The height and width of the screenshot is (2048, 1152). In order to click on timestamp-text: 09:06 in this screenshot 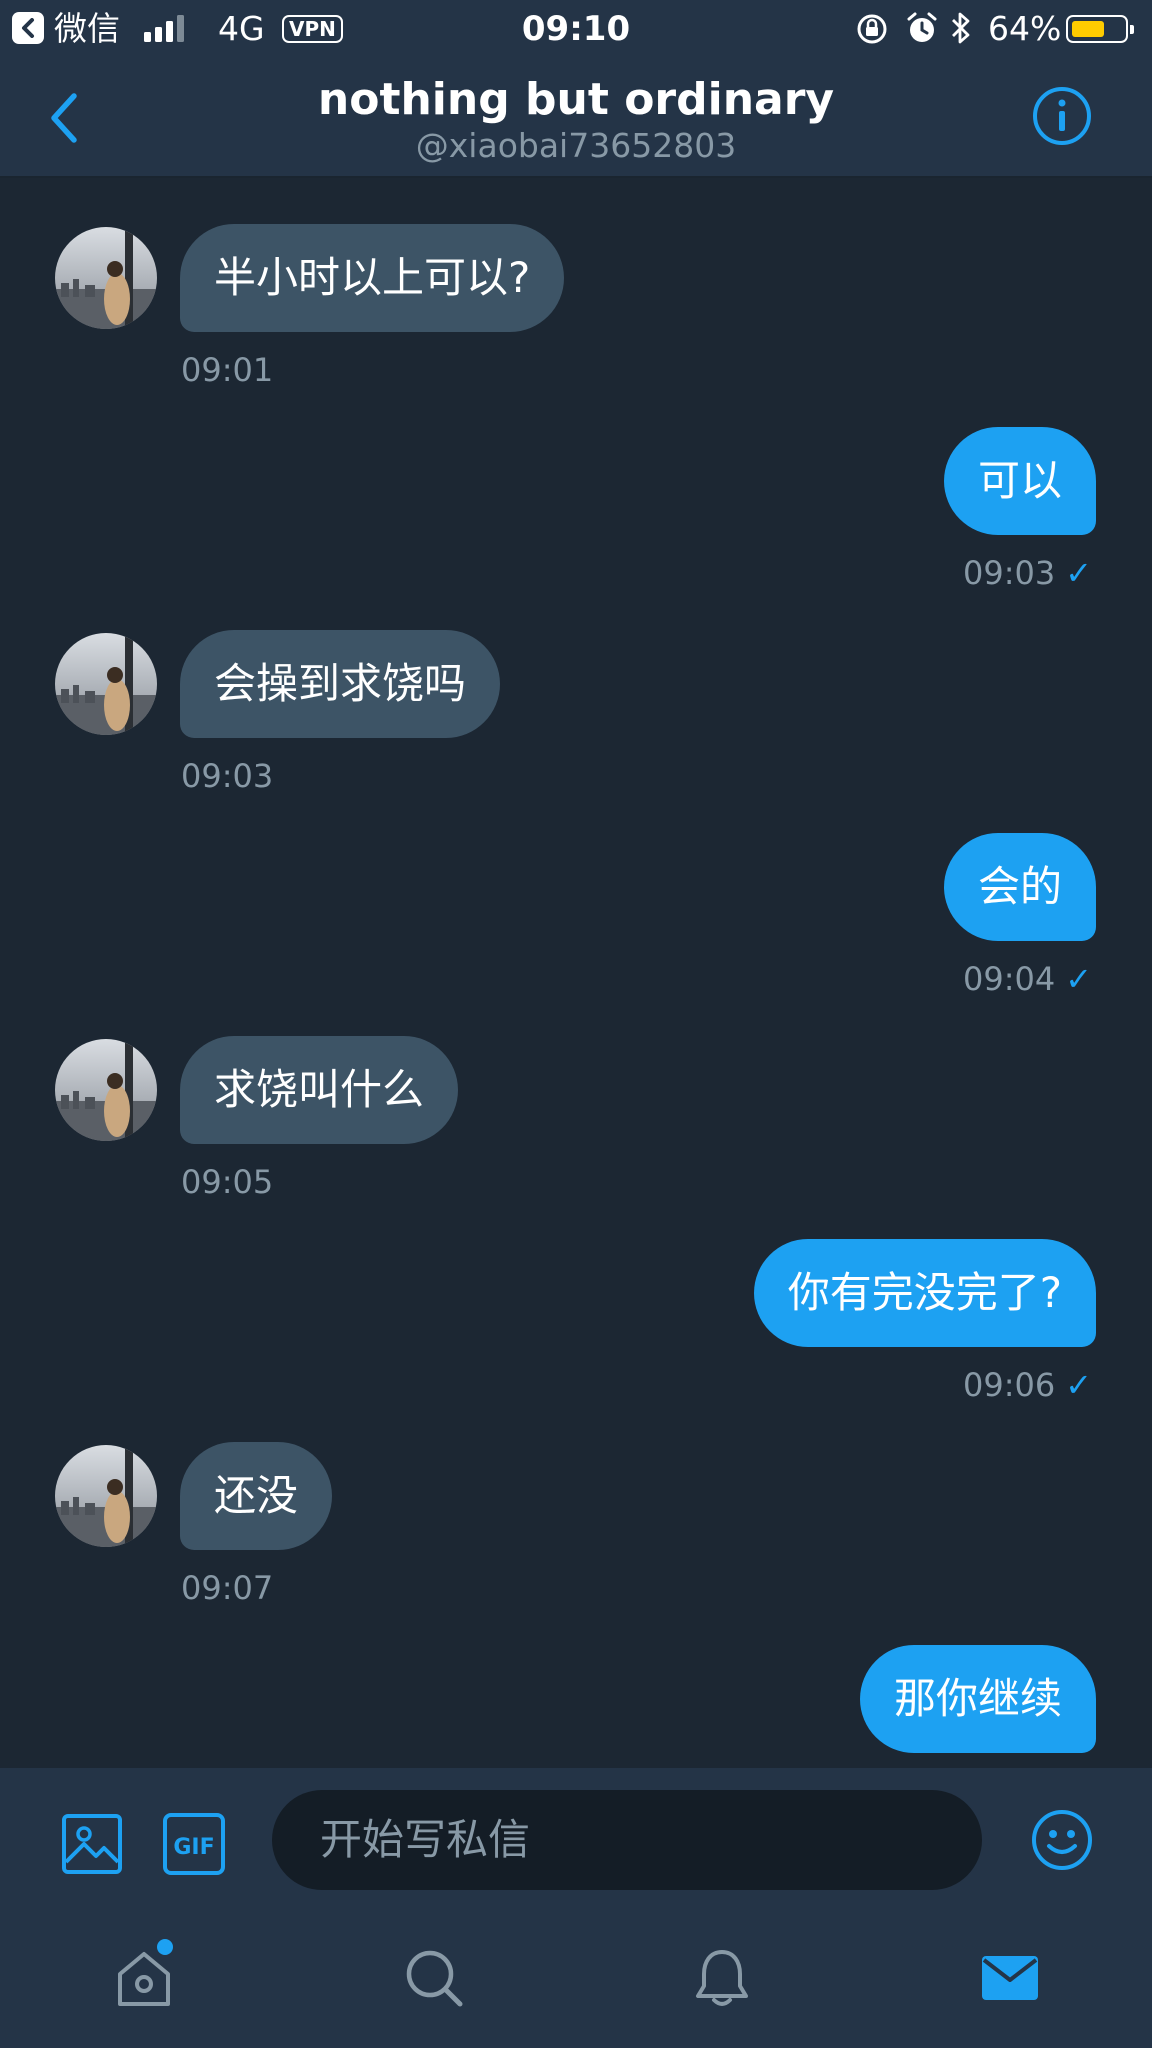, I will do `click(1009, 1385)`.